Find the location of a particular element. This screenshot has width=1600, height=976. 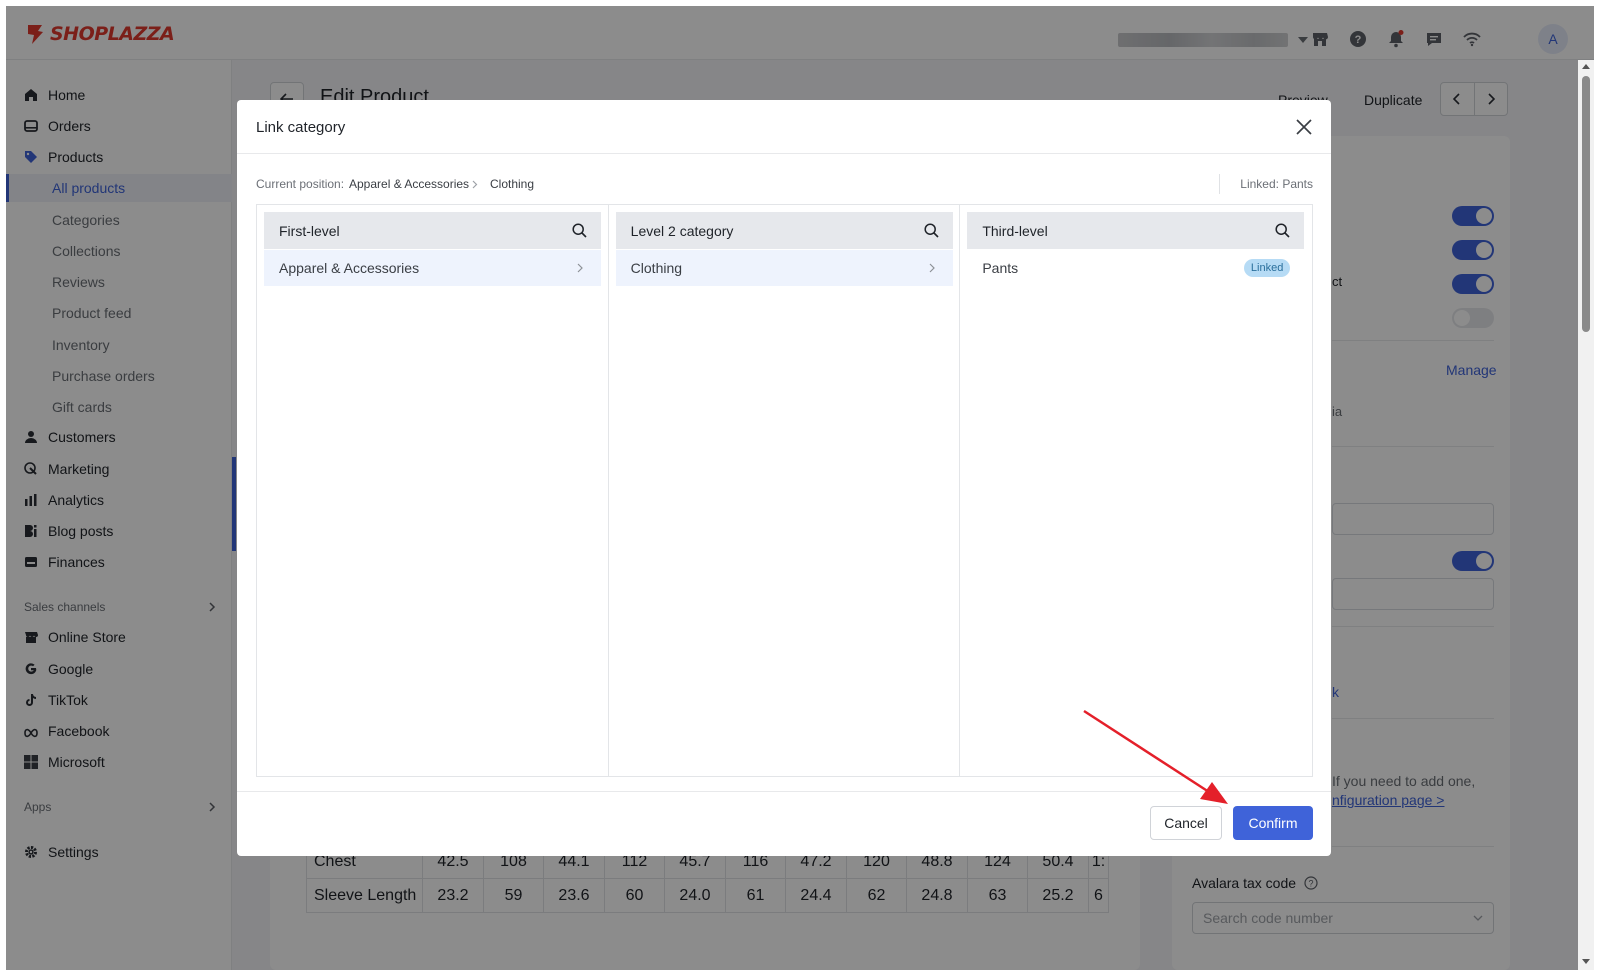

category-item-label: Apparel & Accessories is located at coordinates (349, 268).